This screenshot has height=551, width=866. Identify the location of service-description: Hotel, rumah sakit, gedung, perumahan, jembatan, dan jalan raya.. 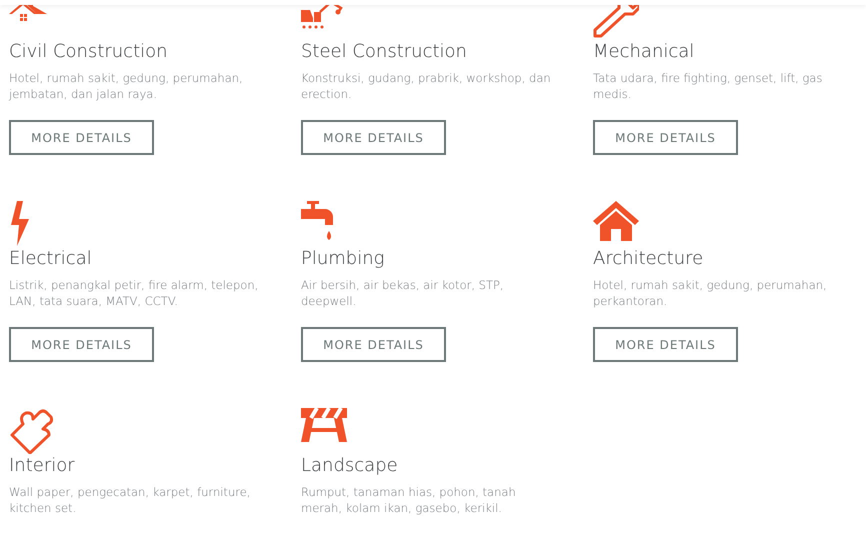
(126, 86).